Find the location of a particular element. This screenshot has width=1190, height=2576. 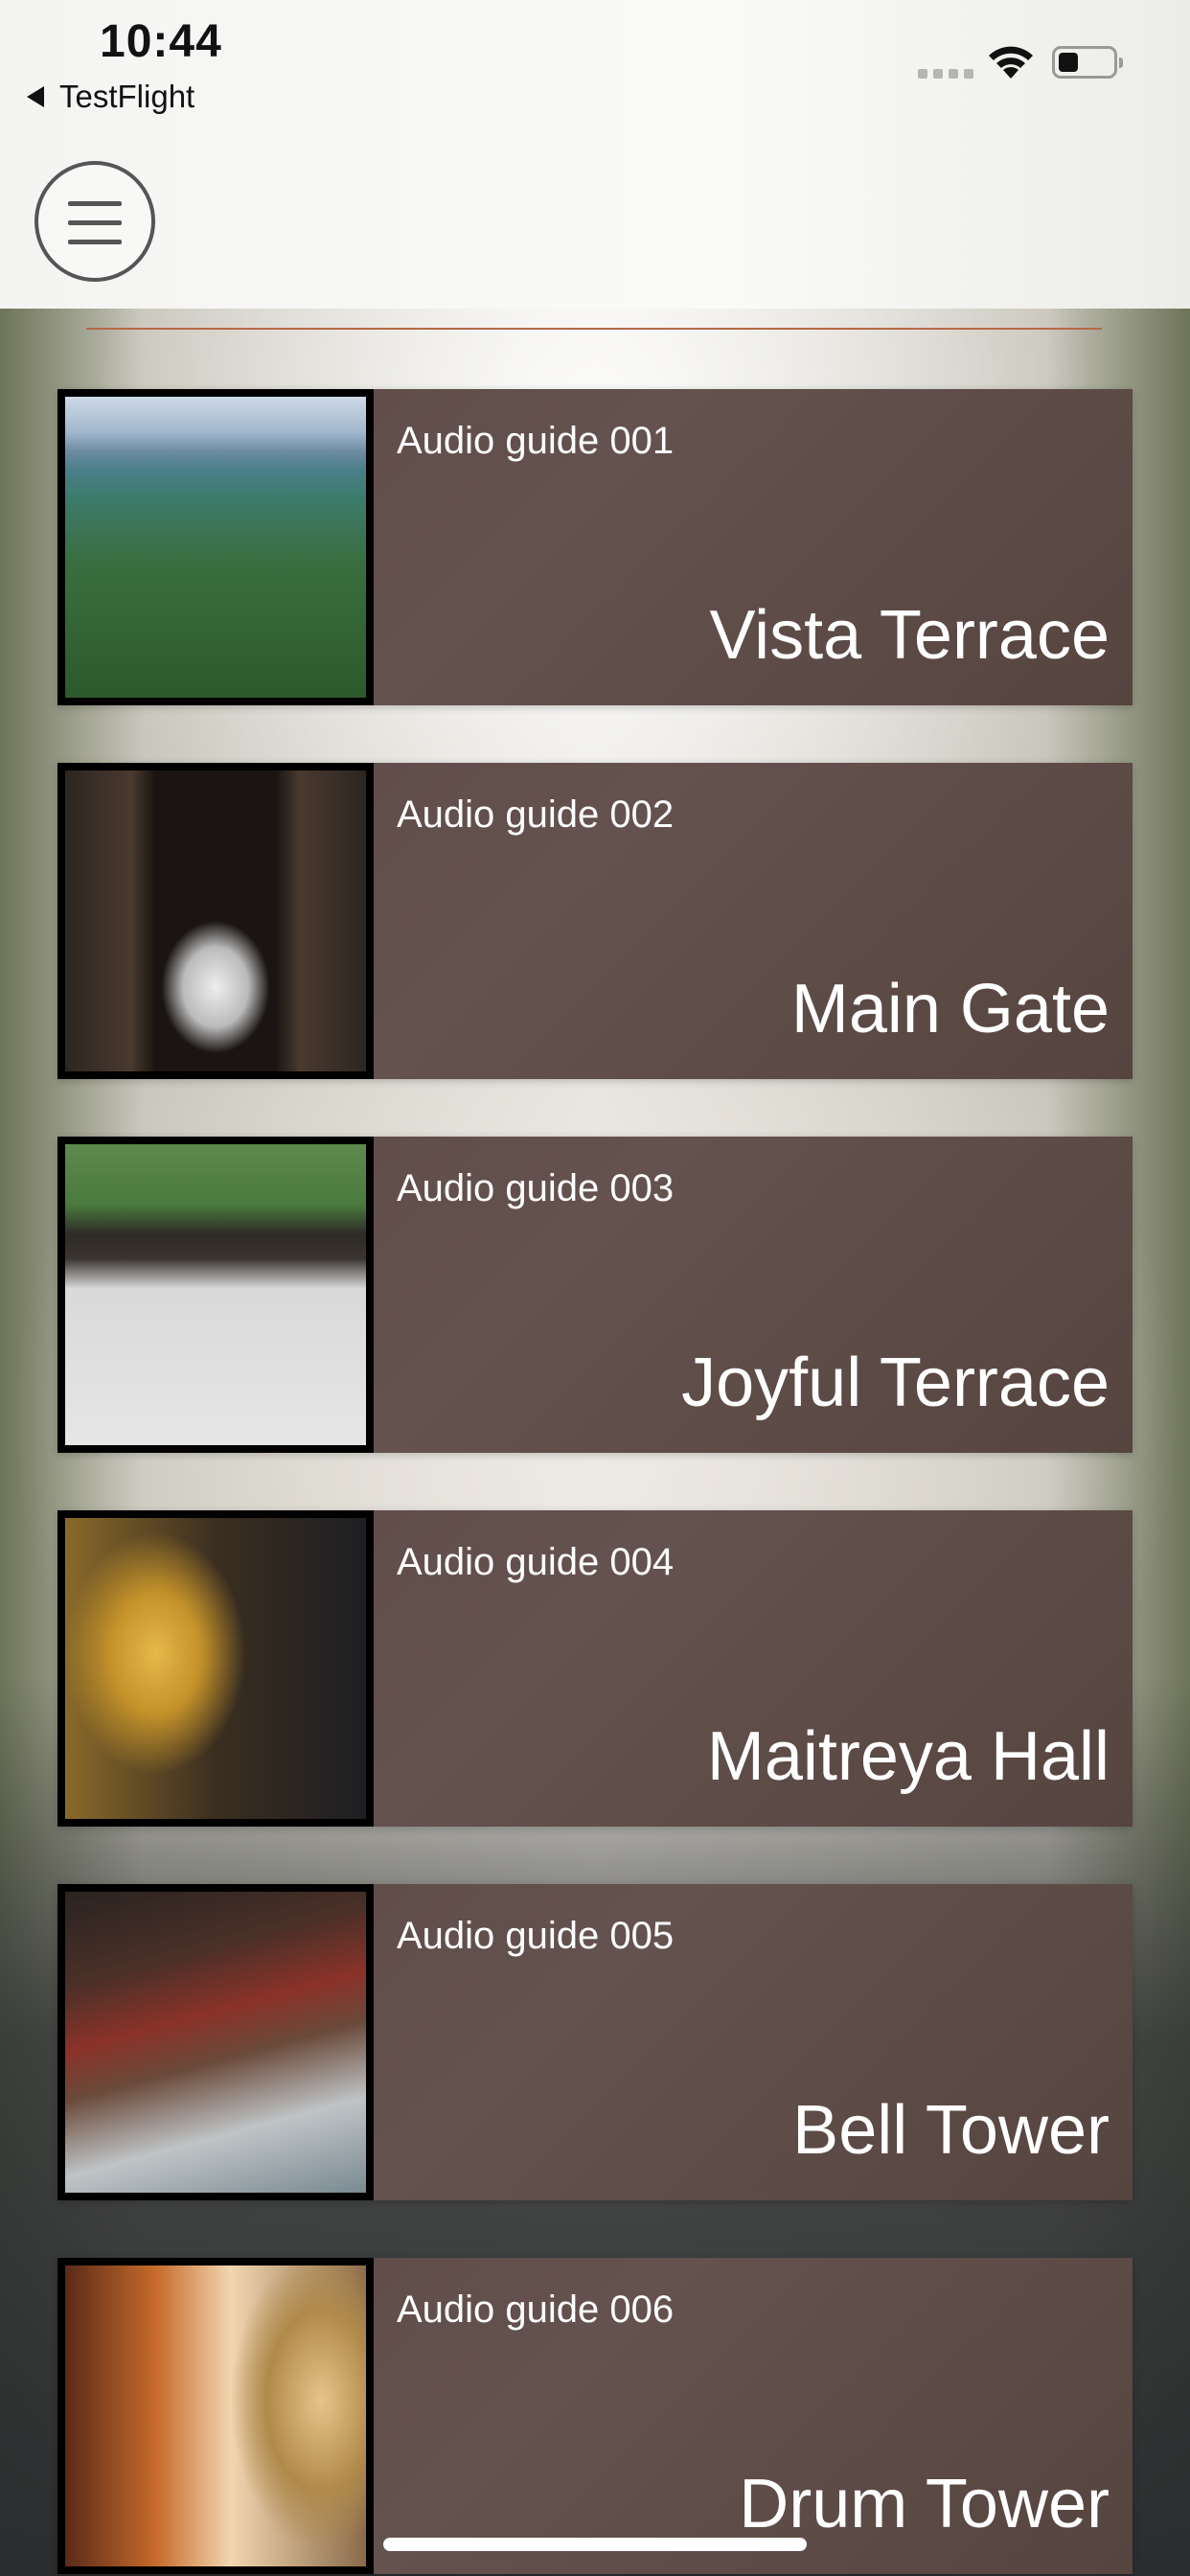

guide-card-005: Audio guide 005 Bell Tower is located at coordinates (595, 2042).